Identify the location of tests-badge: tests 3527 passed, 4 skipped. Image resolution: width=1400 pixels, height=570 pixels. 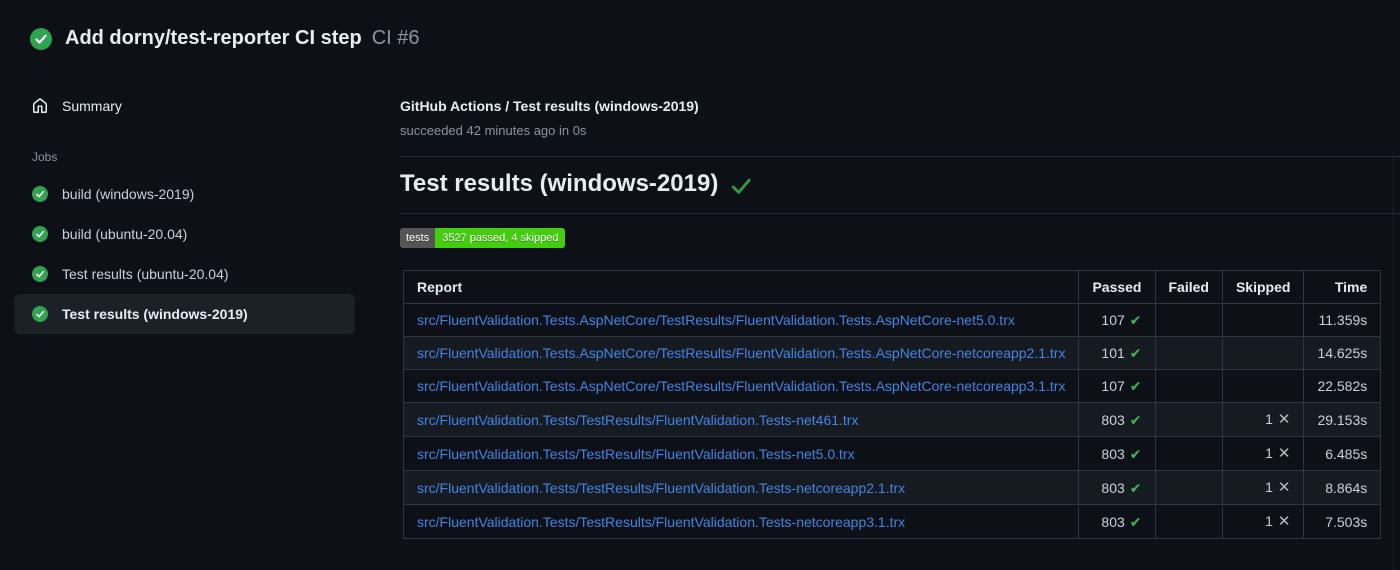
(483, 238).